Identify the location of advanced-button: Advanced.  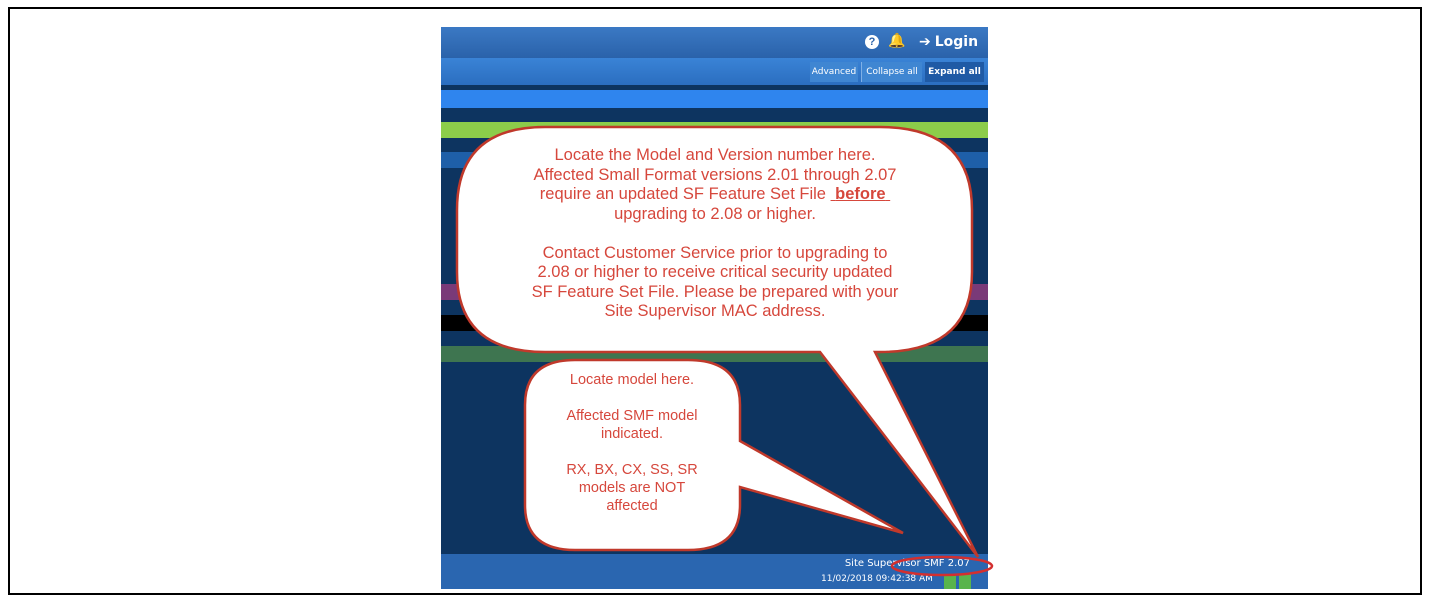
(834, 72).